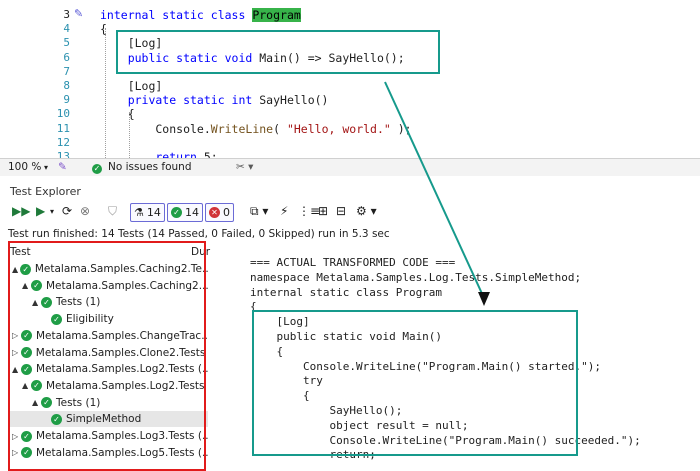 This screenshot has height=471, width=700. What do you see at coordinates (284, 211) in the screenshot?
I see `run-after-build-icon: ⚡` at bounding box center [284, 211].